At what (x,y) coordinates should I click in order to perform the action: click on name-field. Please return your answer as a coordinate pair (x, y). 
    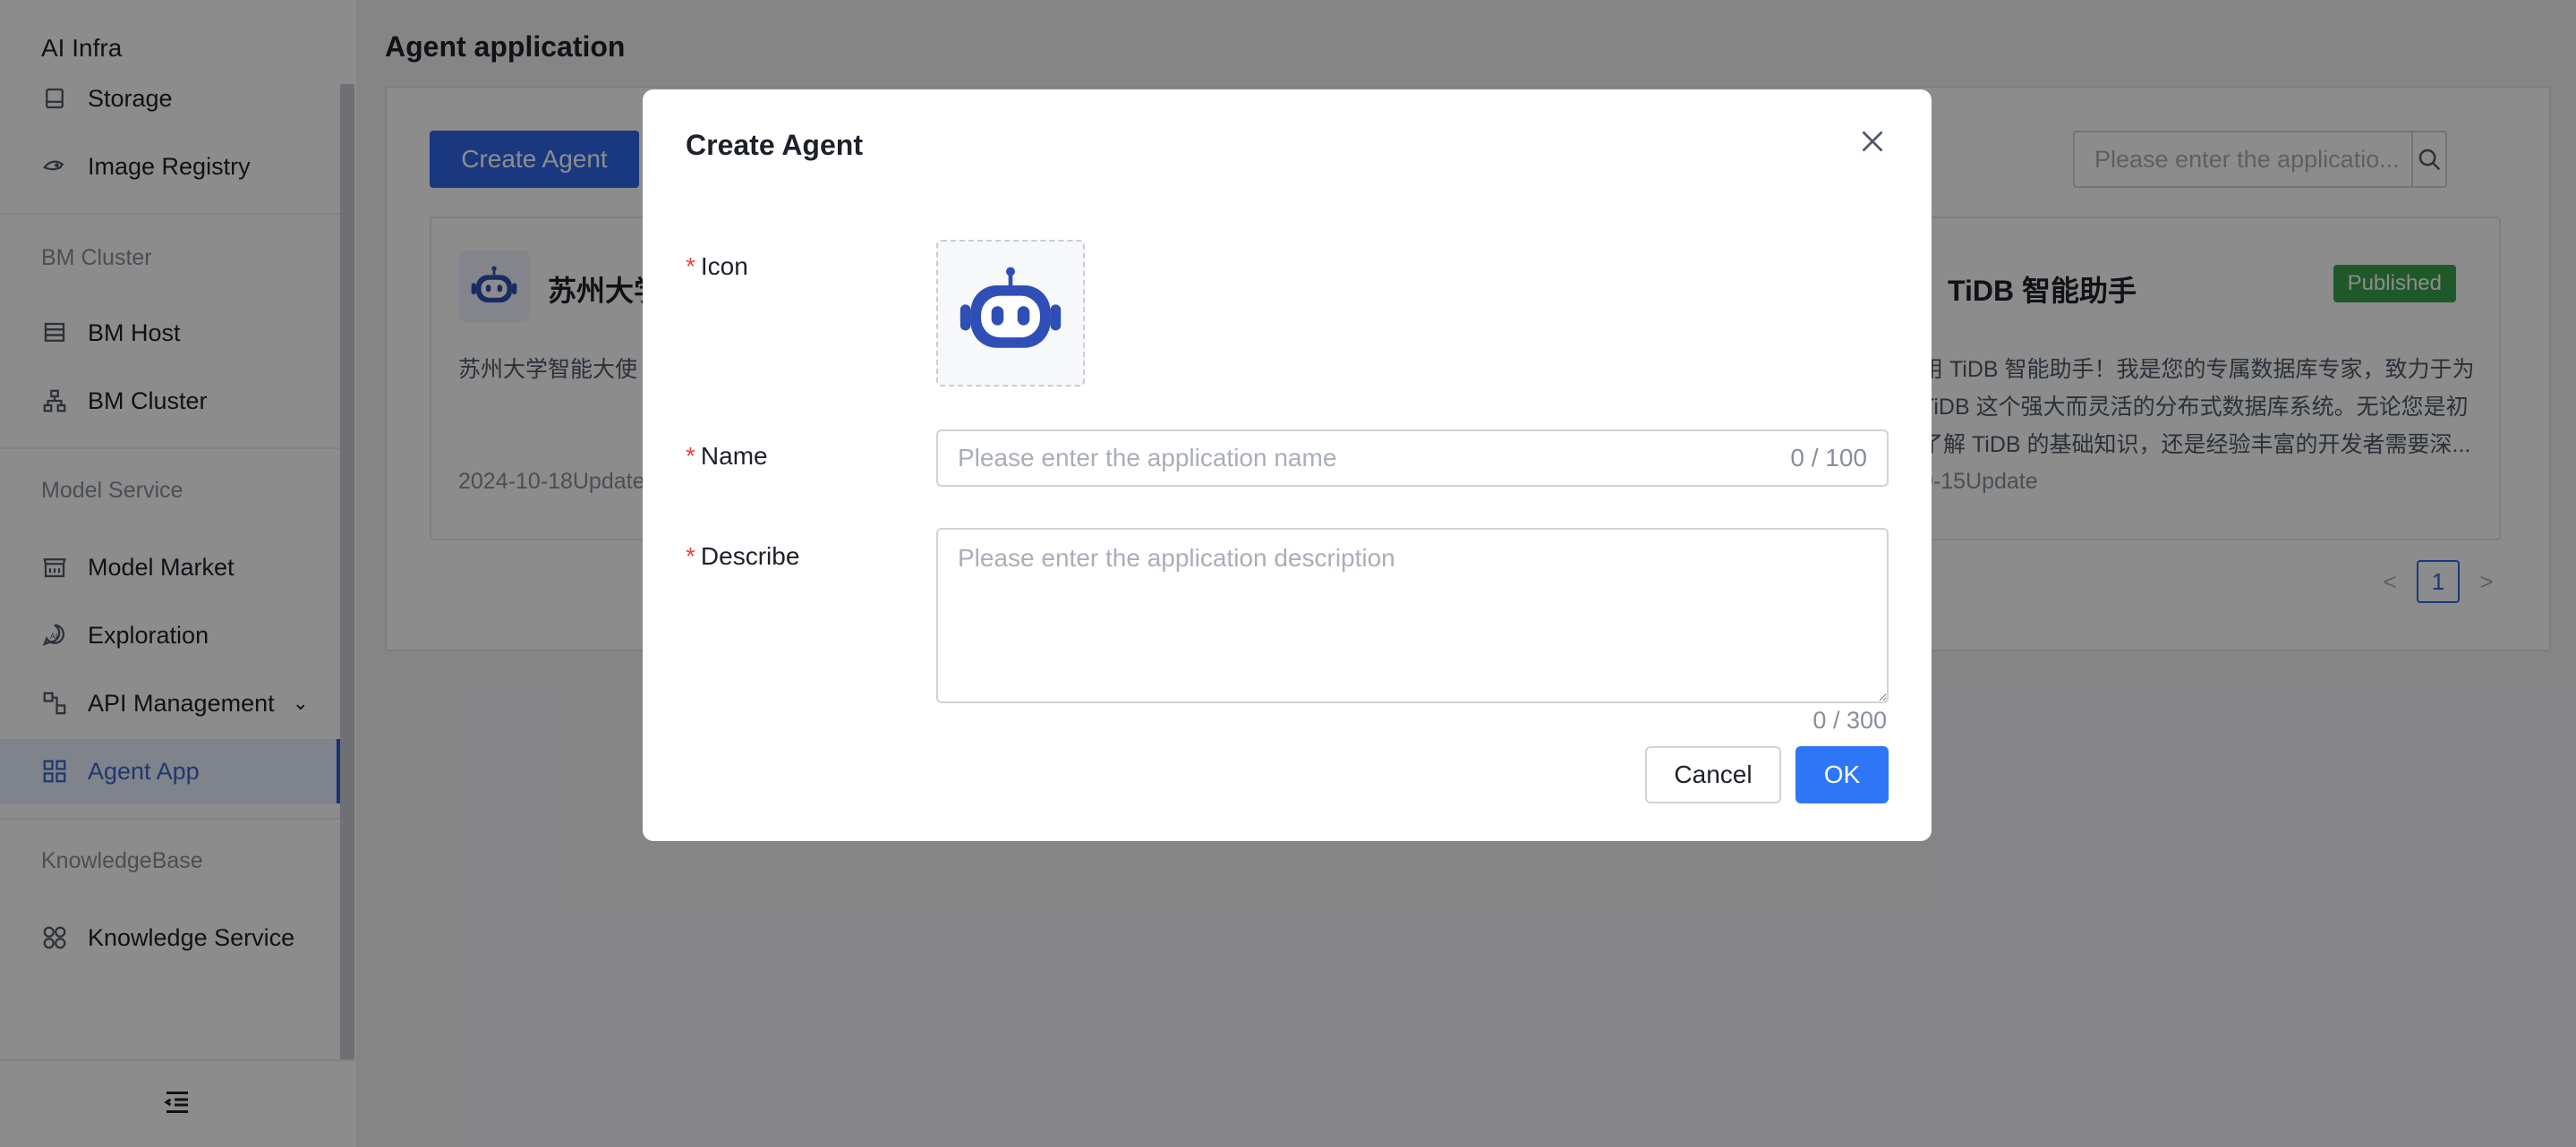
    Looking at the image, I should click on (1364, 458).